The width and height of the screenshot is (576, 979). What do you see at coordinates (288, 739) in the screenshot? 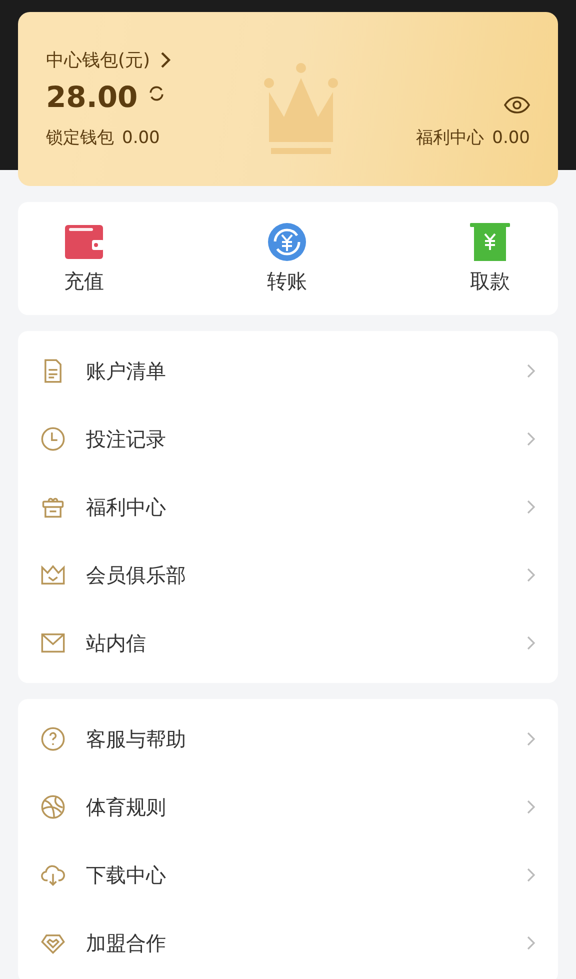
I see `menu-item: 客服与帮助` at bounding box center [288, 739].